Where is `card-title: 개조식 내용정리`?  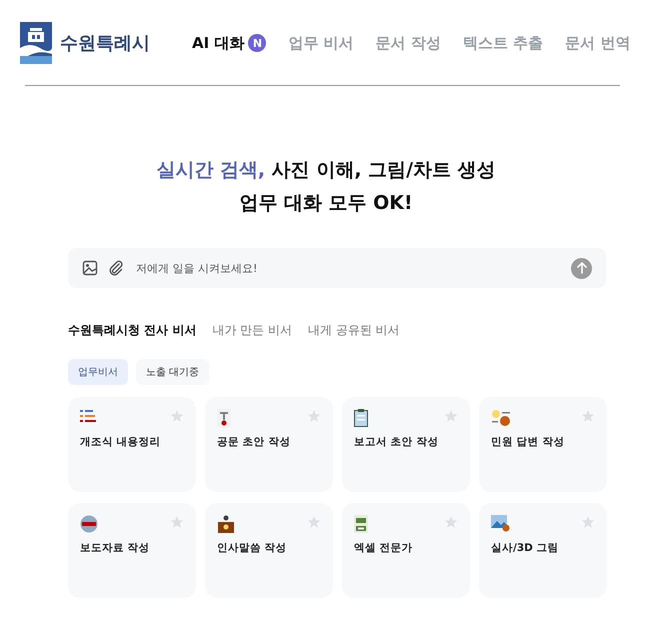
card-title: 개조식 내용정리 is located at coordinates (121, 442).